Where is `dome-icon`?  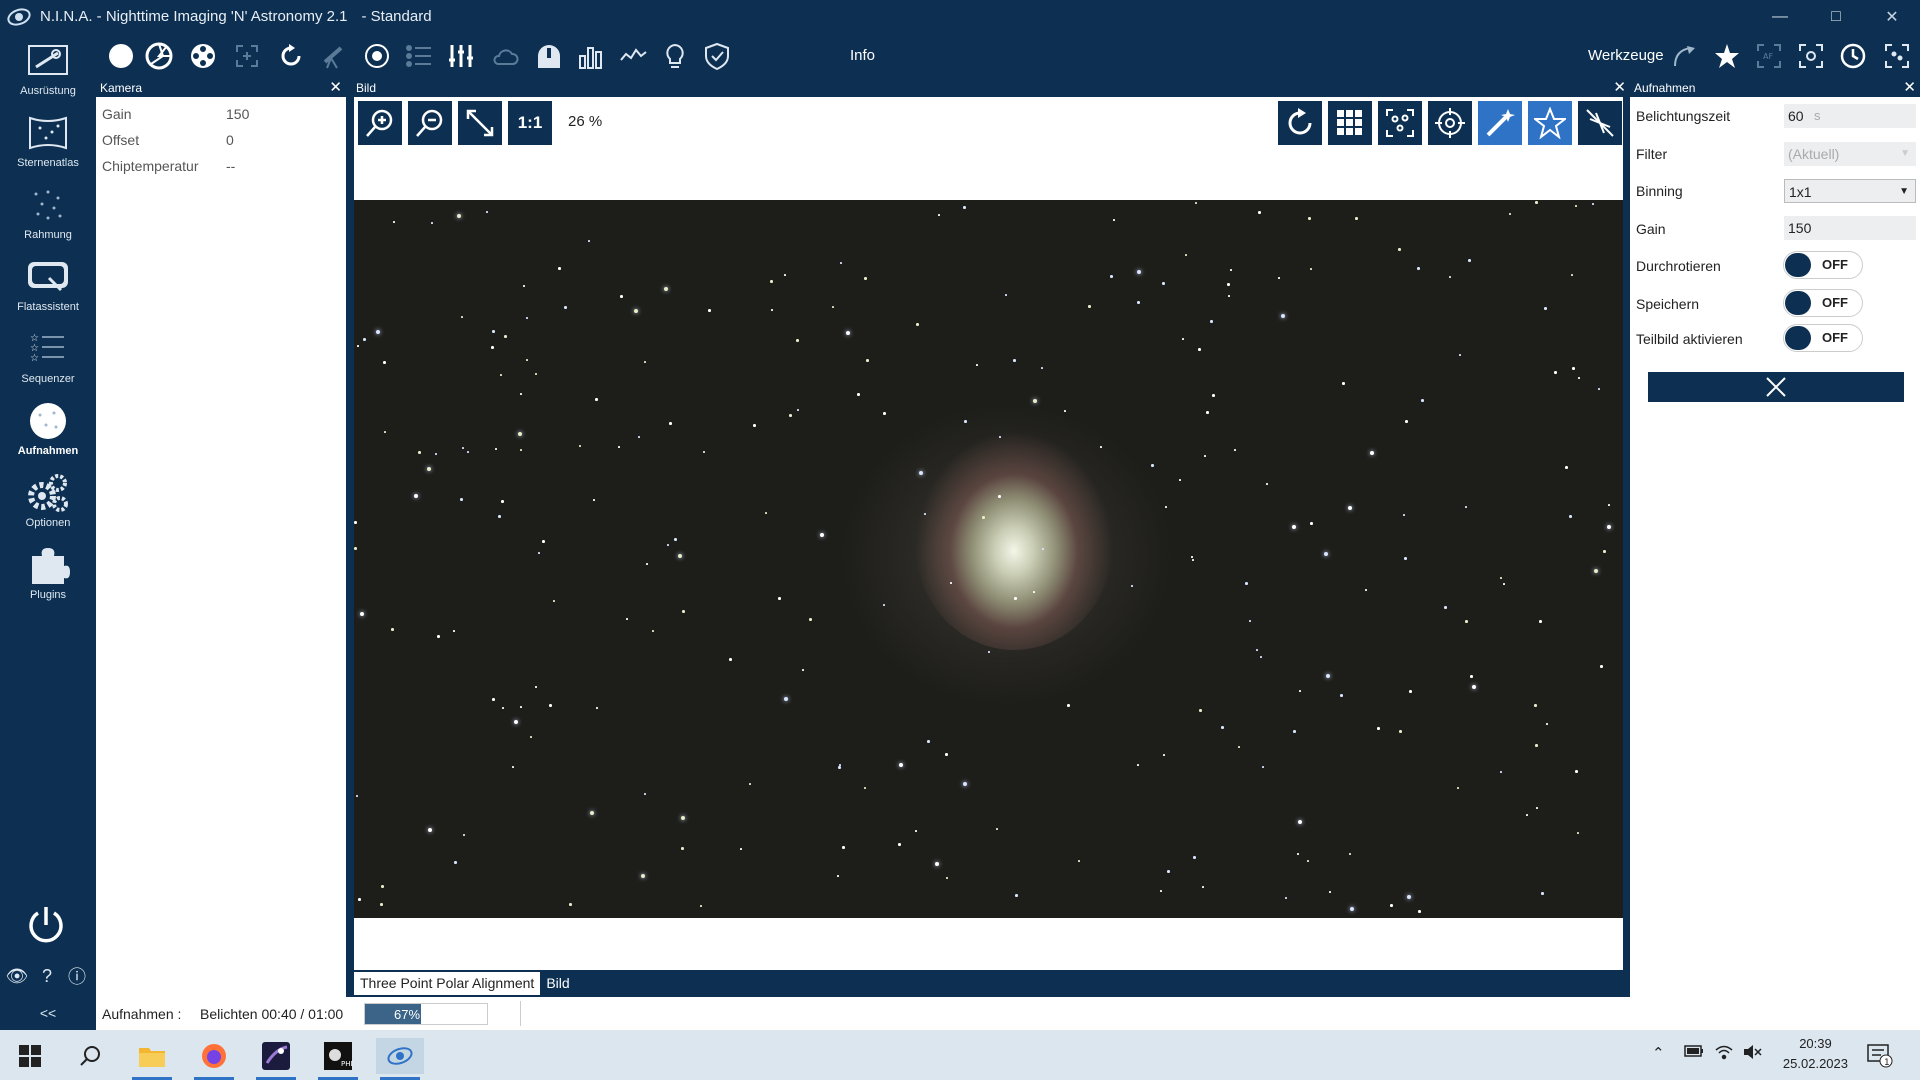 dome-icon is located at coordinates (549, 56).